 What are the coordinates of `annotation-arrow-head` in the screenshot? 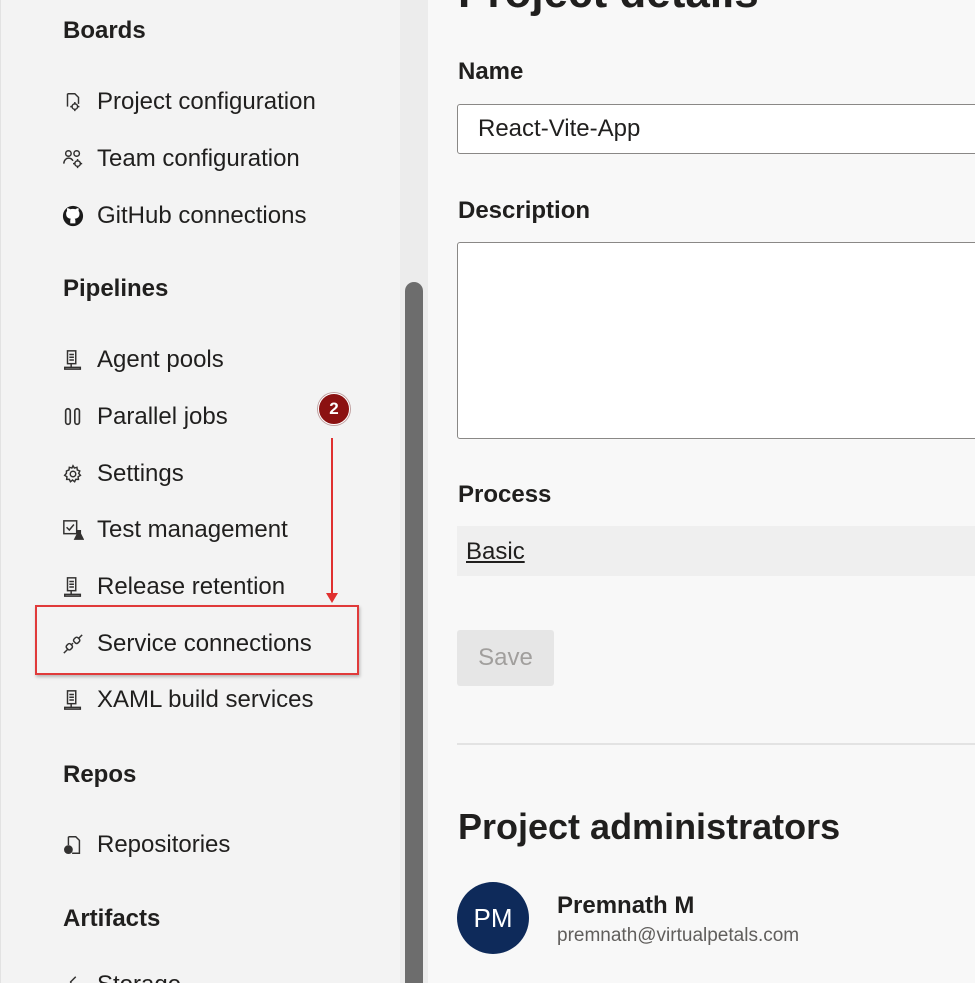 It's located at (332, 598).